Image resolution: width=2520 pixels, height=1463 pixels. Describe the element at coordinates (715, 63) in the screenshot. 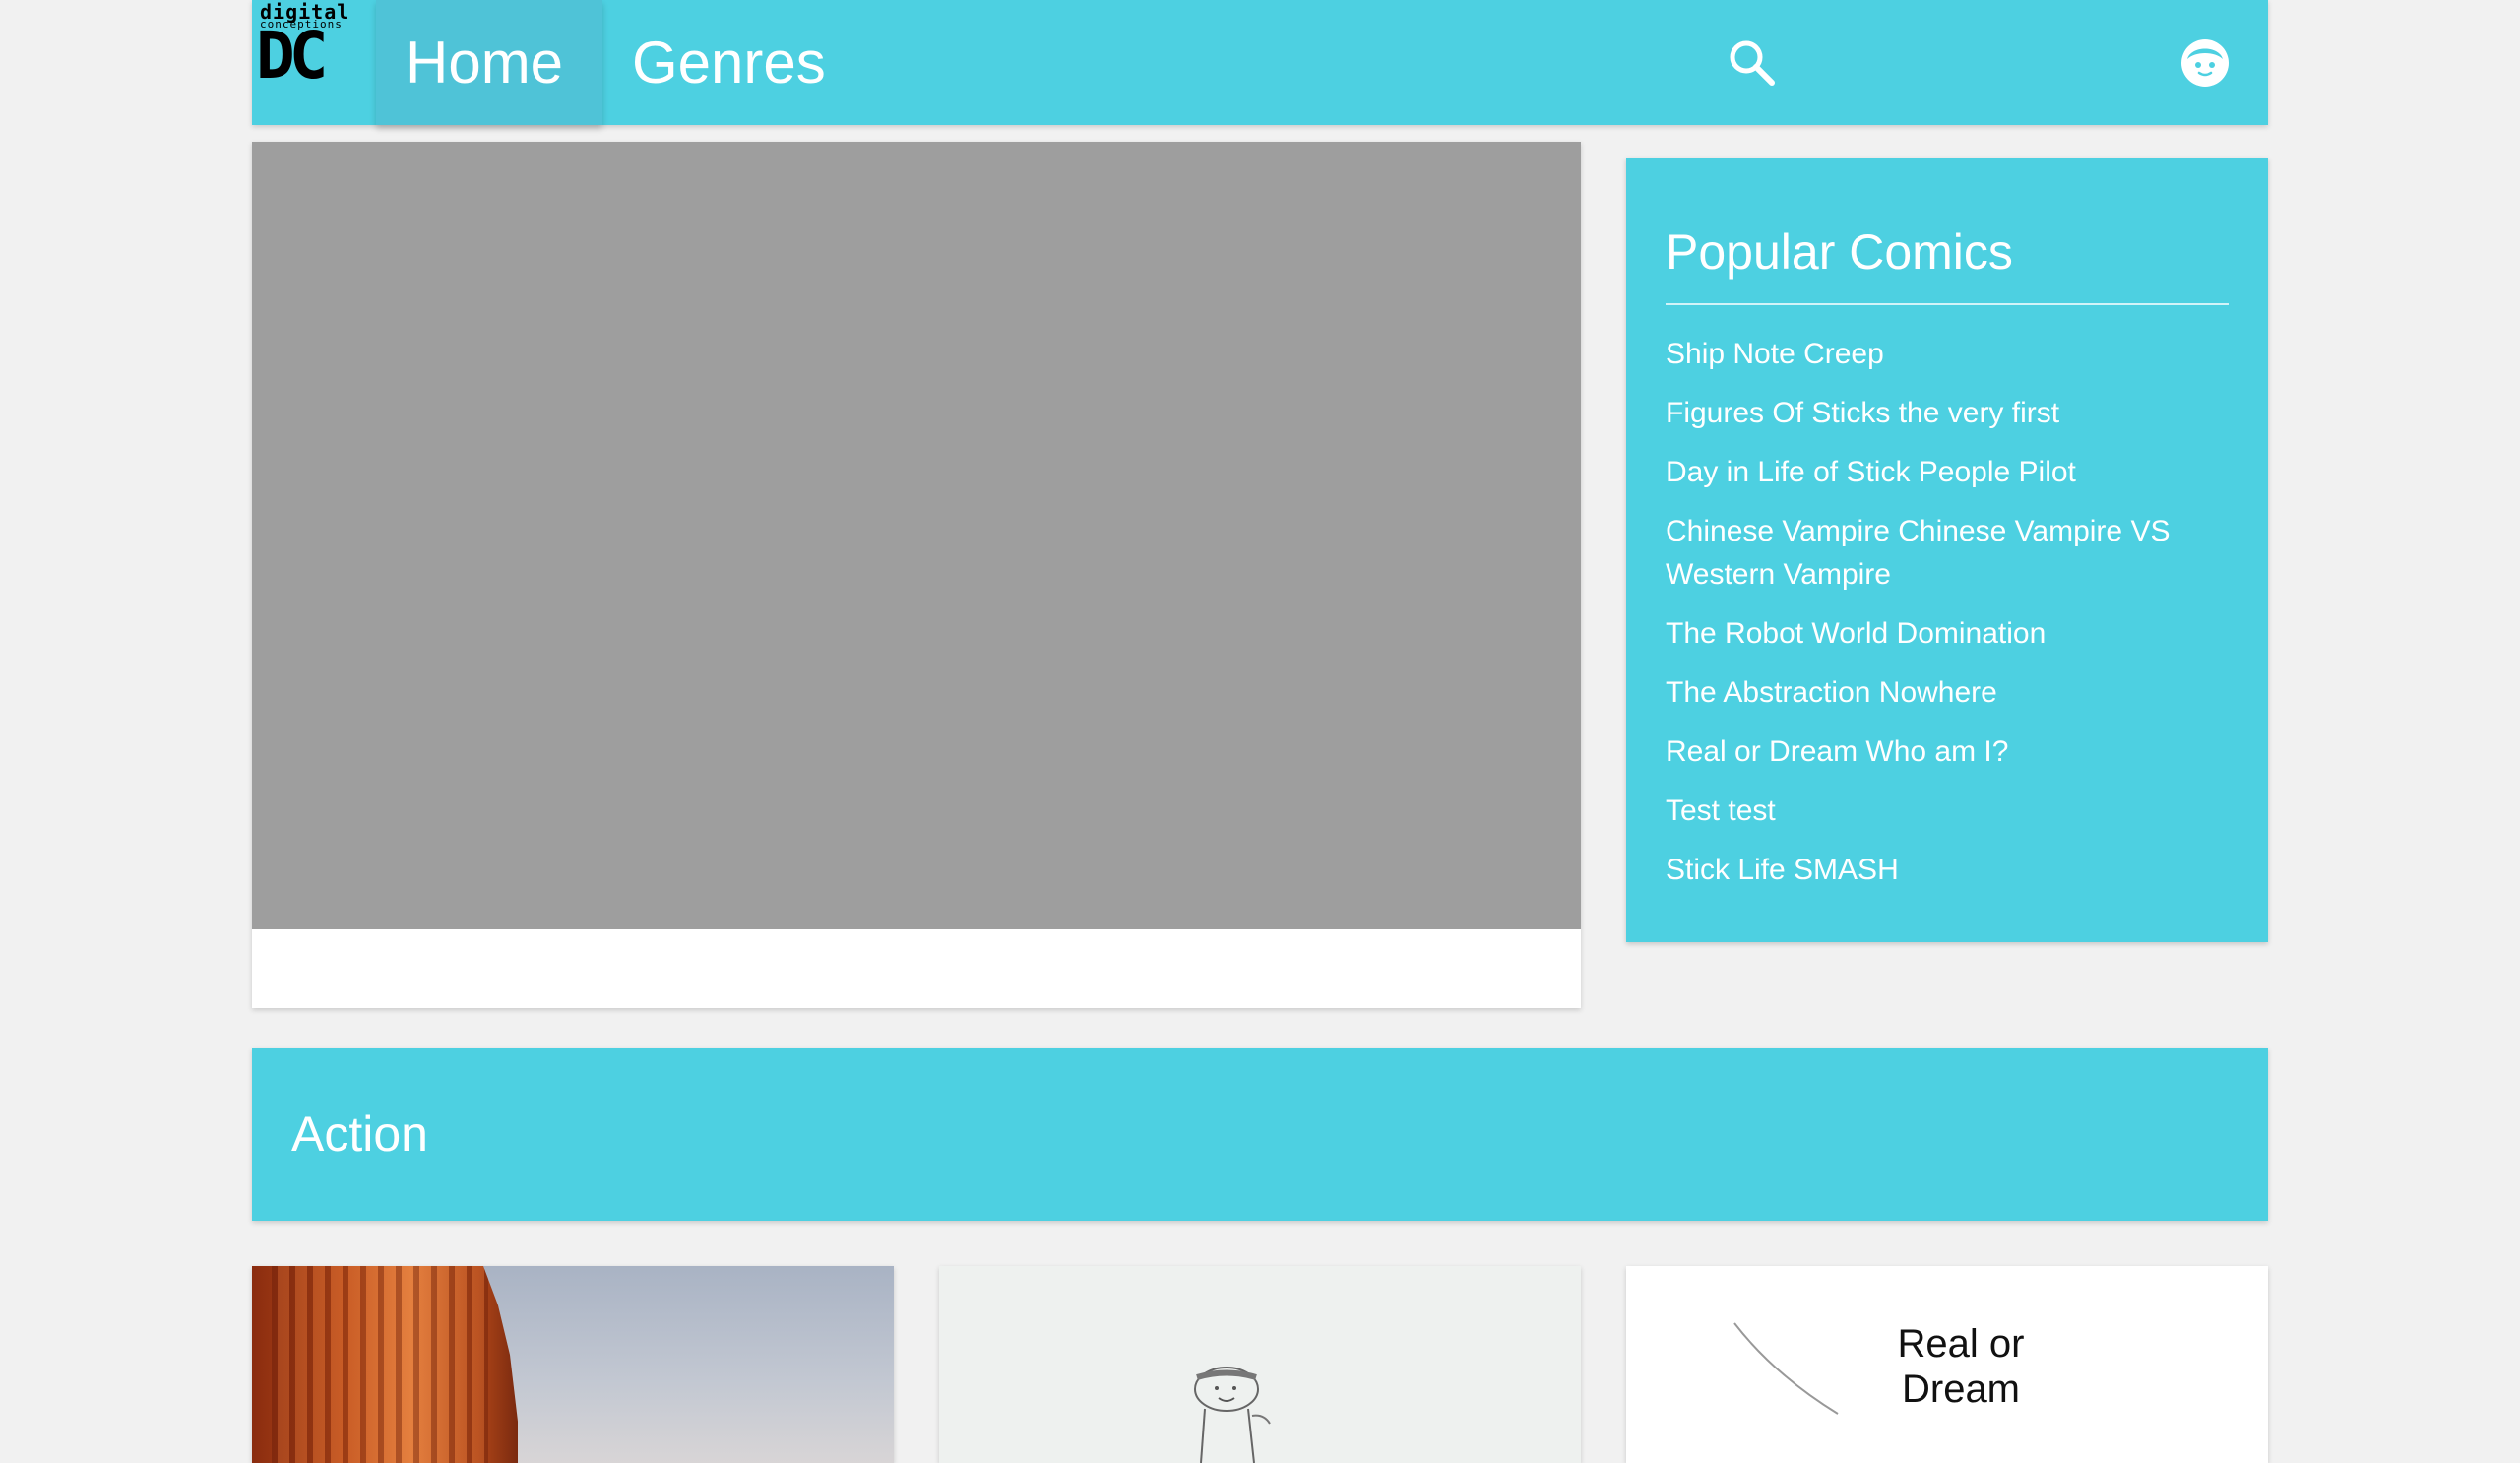

I see `nav-genres: Genres` at that location.